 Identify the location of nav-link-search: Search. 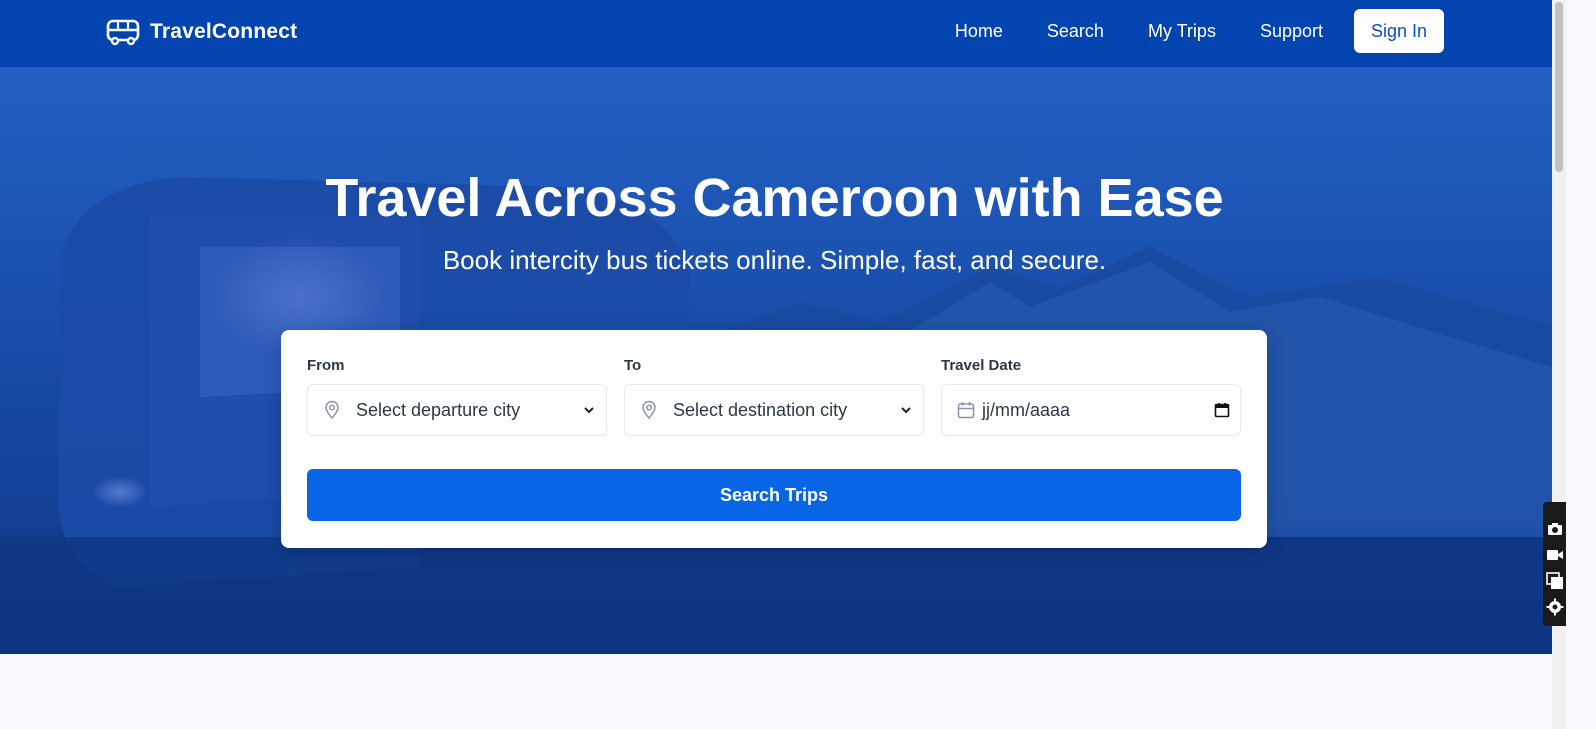
(1075, 31).